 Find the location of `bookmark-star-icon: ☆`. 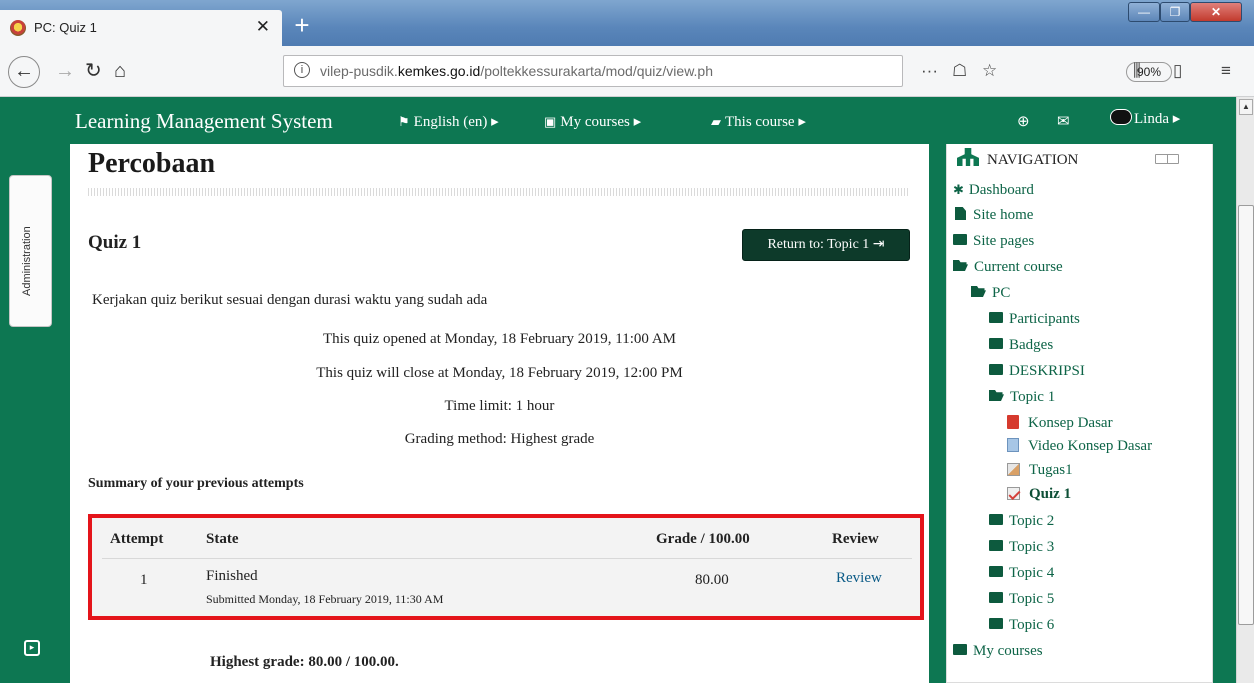

bookmark-star-icon: ☆ is located at coordinates (989, 71).